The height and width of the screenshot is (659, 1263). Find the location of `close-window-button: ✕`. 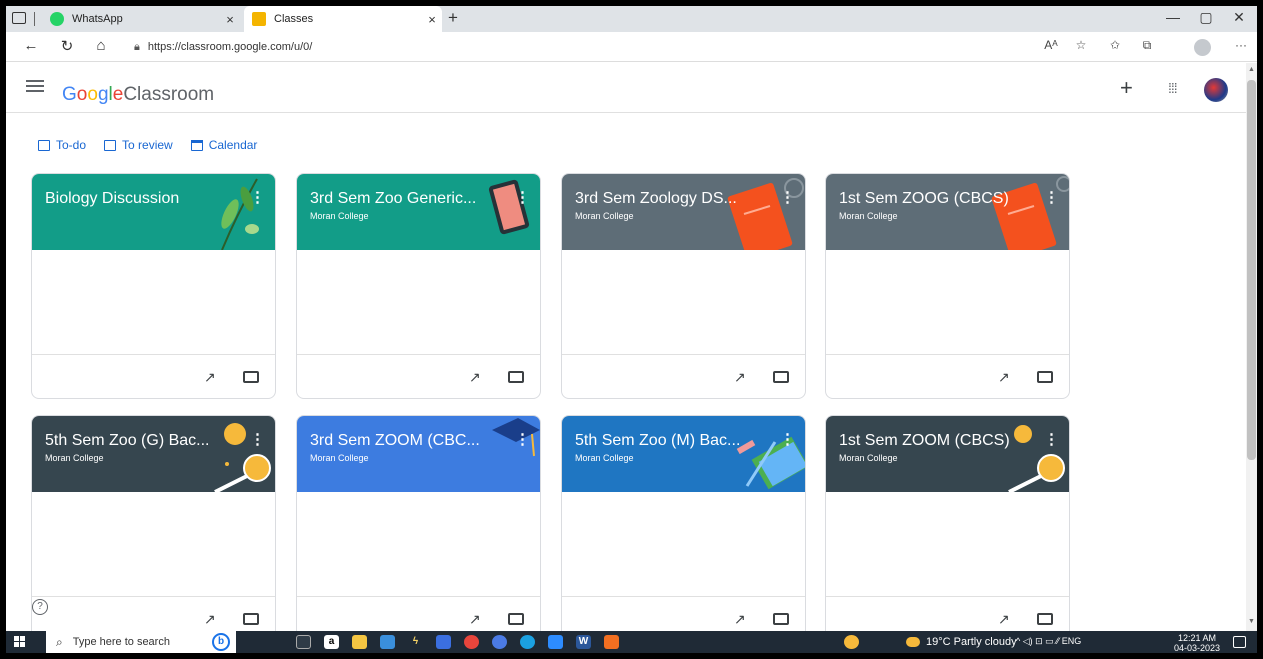

close-window-button: ✕ is located at coordinates (1239, 17).